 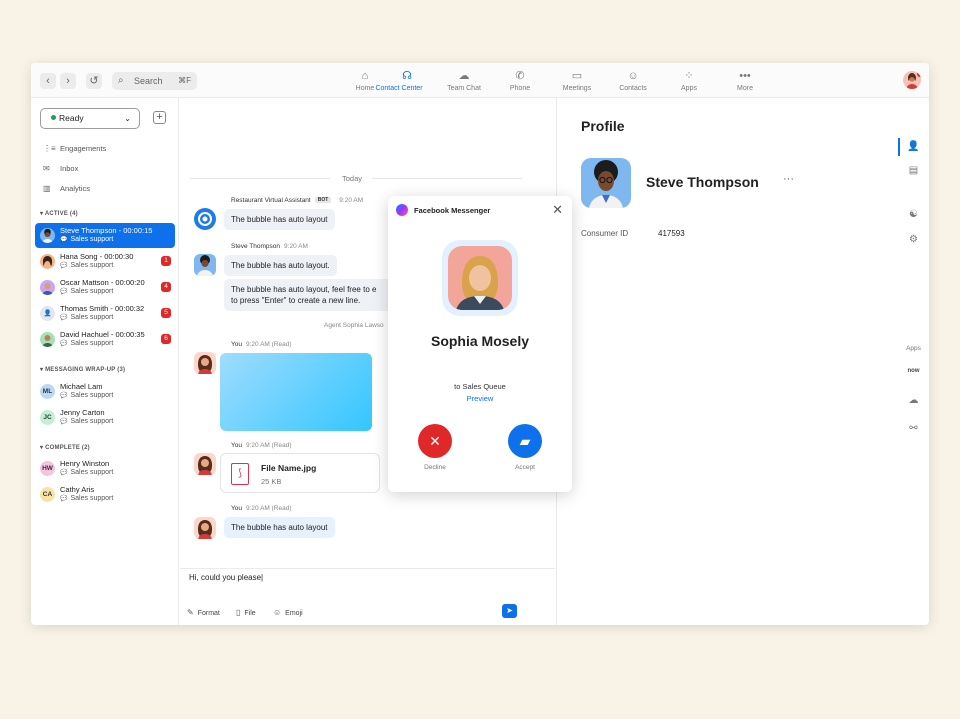 I want to click on conversation-steve-thompson: Steve Thompson - 00:00:15 💬 Sales support, so click(x=105, y=235).